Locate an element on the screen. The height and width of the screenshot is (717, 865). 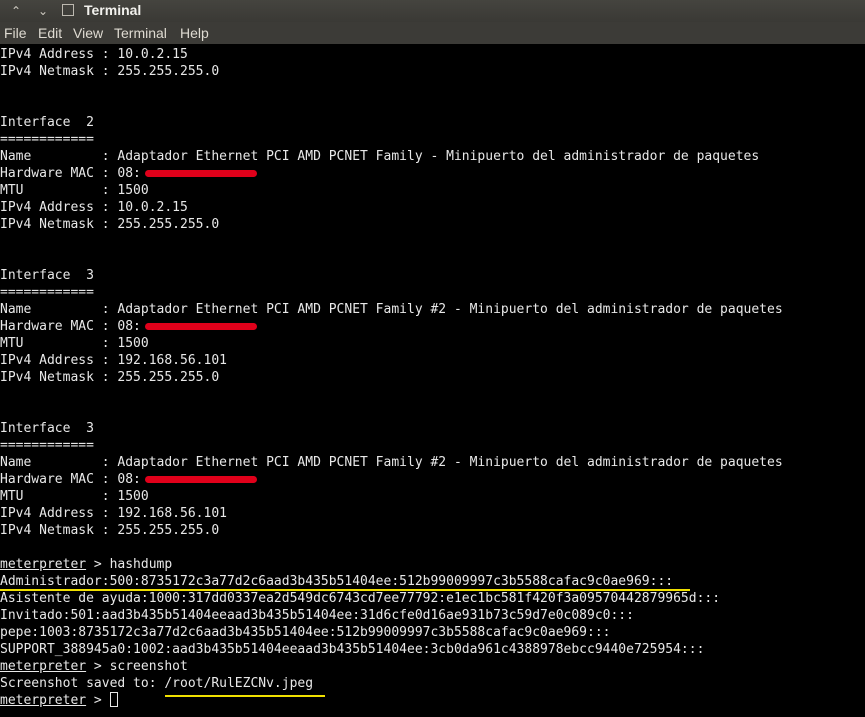
command-text: > is located at coordinates (98, 700).